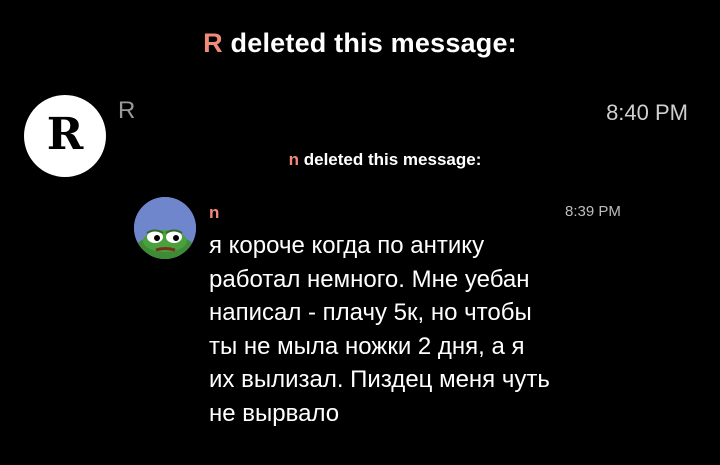 This screenshot has height=465, width=720. What do you see at coordinates (294, 159) in the screenshot?
I see `nested-deleted-sender: n` at bounding box center [294, 159].